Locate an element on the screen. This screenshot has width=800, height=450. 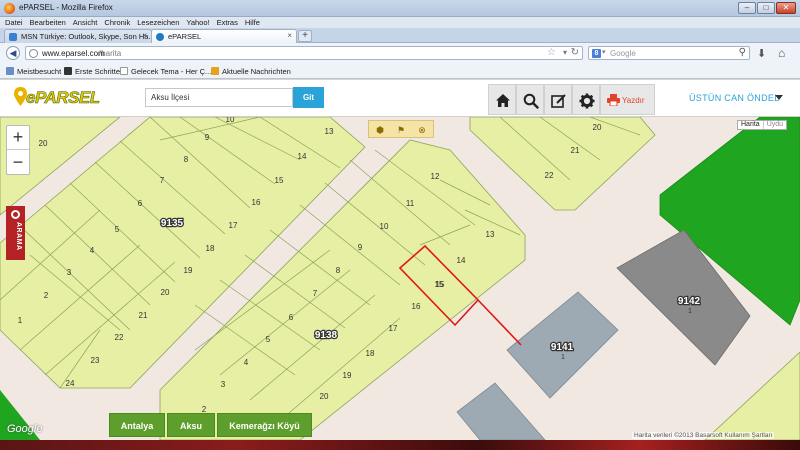
printer-icon is located at coordinates (613, 100).